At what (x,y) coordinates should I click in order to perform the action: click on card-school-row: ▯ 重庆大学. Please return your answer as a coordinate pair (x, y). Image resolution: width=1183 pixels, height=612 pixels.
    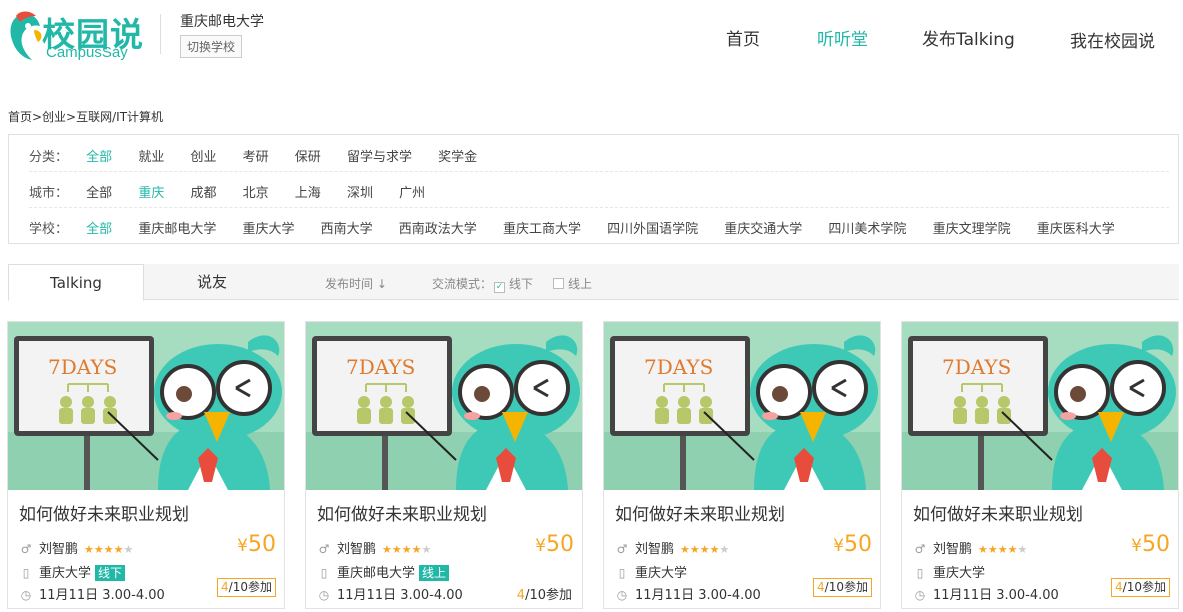
    Looking at the image, I should click on (949, 571).